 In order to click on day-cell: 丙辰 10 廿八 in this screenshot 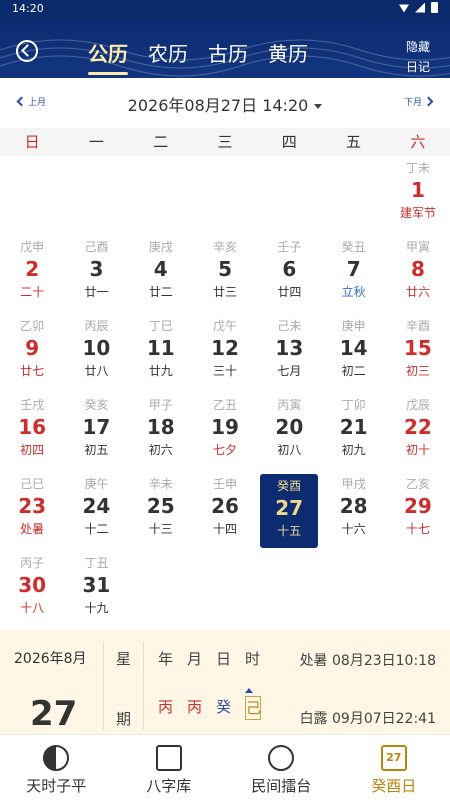, I will do `click(96, 353)`.